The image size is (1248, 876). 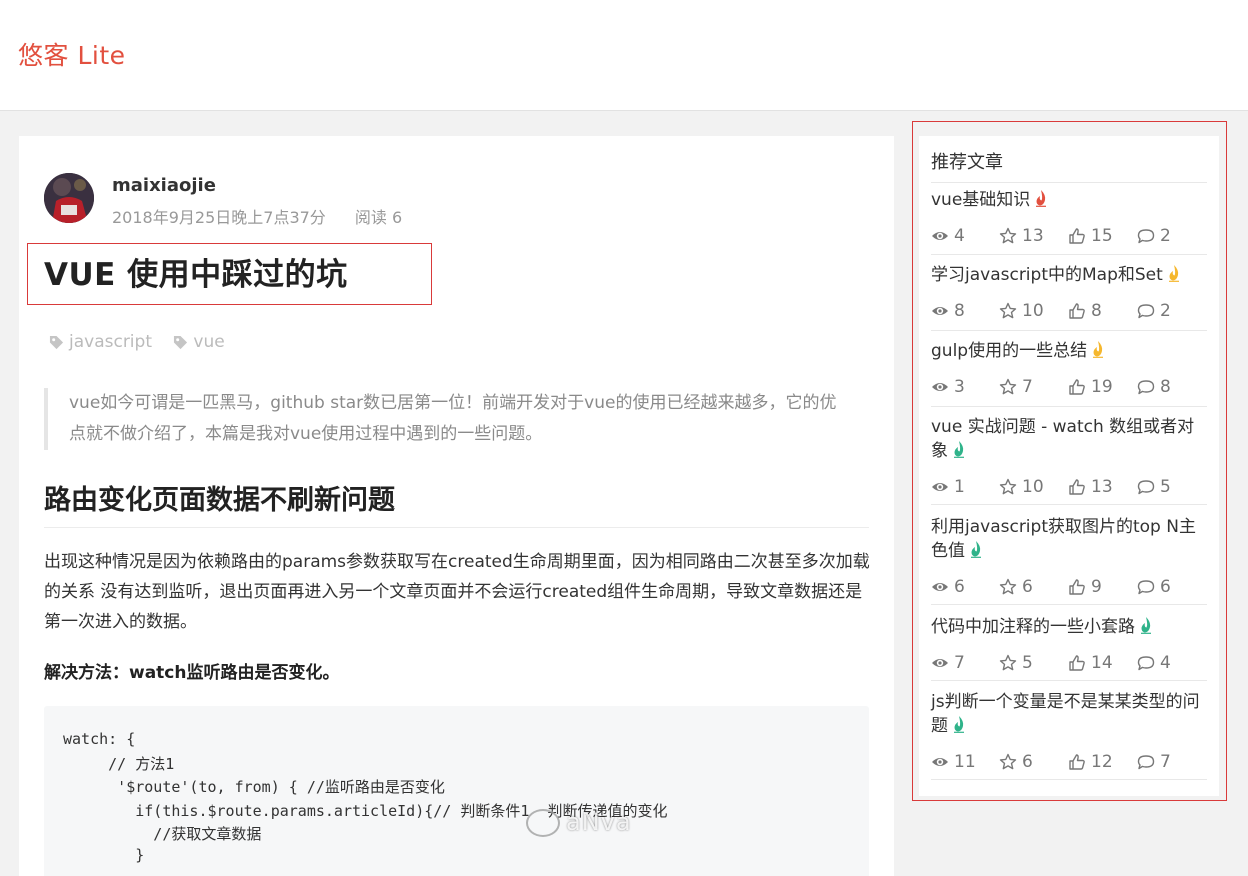 What do you see at coordinates (1016, 663) in the screenshot?
I see `star-count-group: 5` at bounding box center [1016, 663].